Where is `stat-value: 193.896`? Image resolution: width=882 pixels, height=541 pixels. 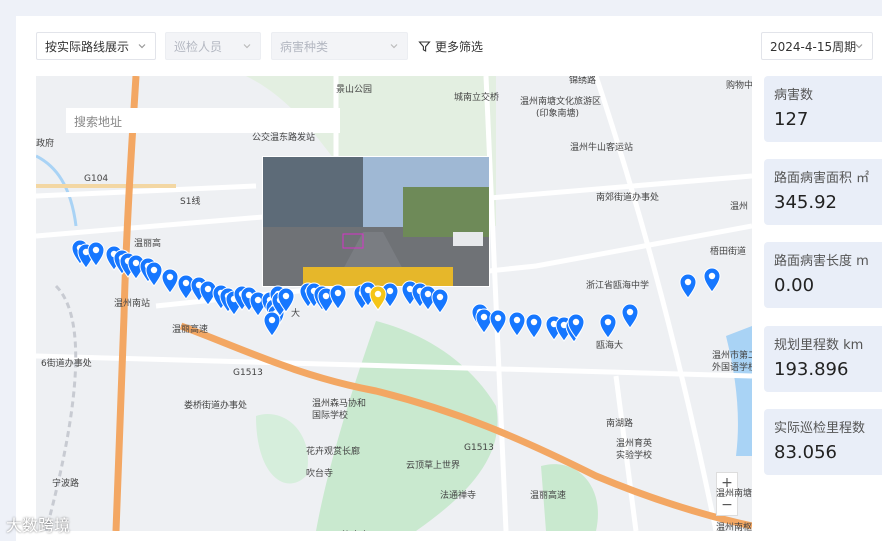 stat-value: 193.896 is located at coordinates (811, 369).